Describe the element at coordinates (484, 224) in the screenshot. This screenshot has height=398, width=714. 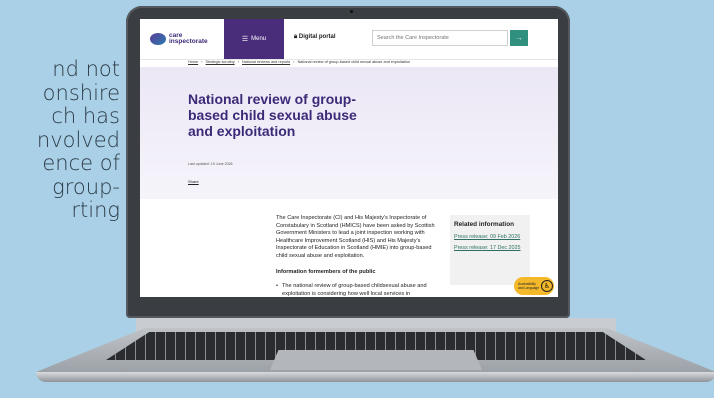
I see `related-heading: Related information` at that location.